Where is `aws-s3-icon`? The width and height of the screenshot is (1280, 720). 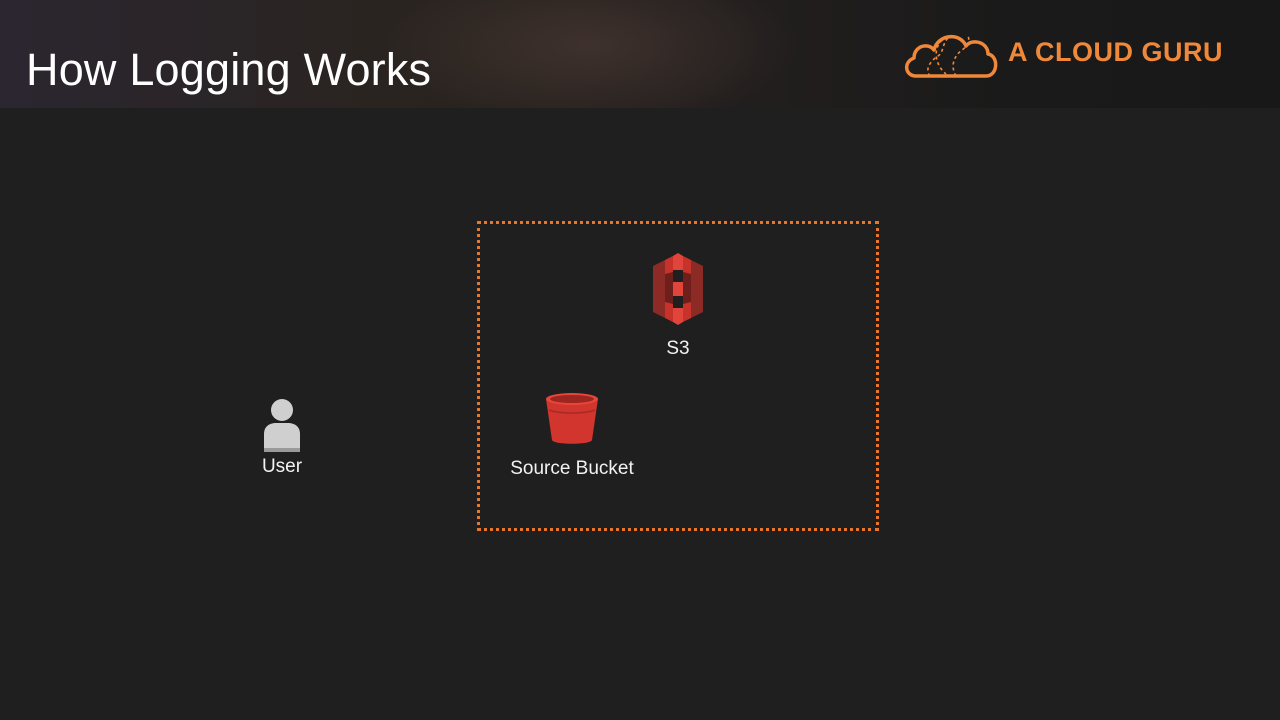
aws-s3-icon is located at coordinates (678, 289).